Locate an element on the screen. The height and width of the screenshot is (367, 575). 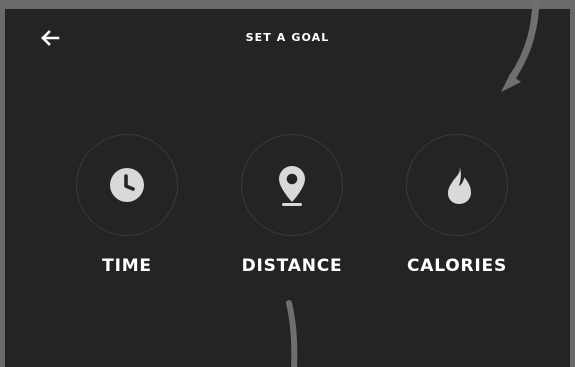
distance-goal-circle is located at coordinates (292, 185).